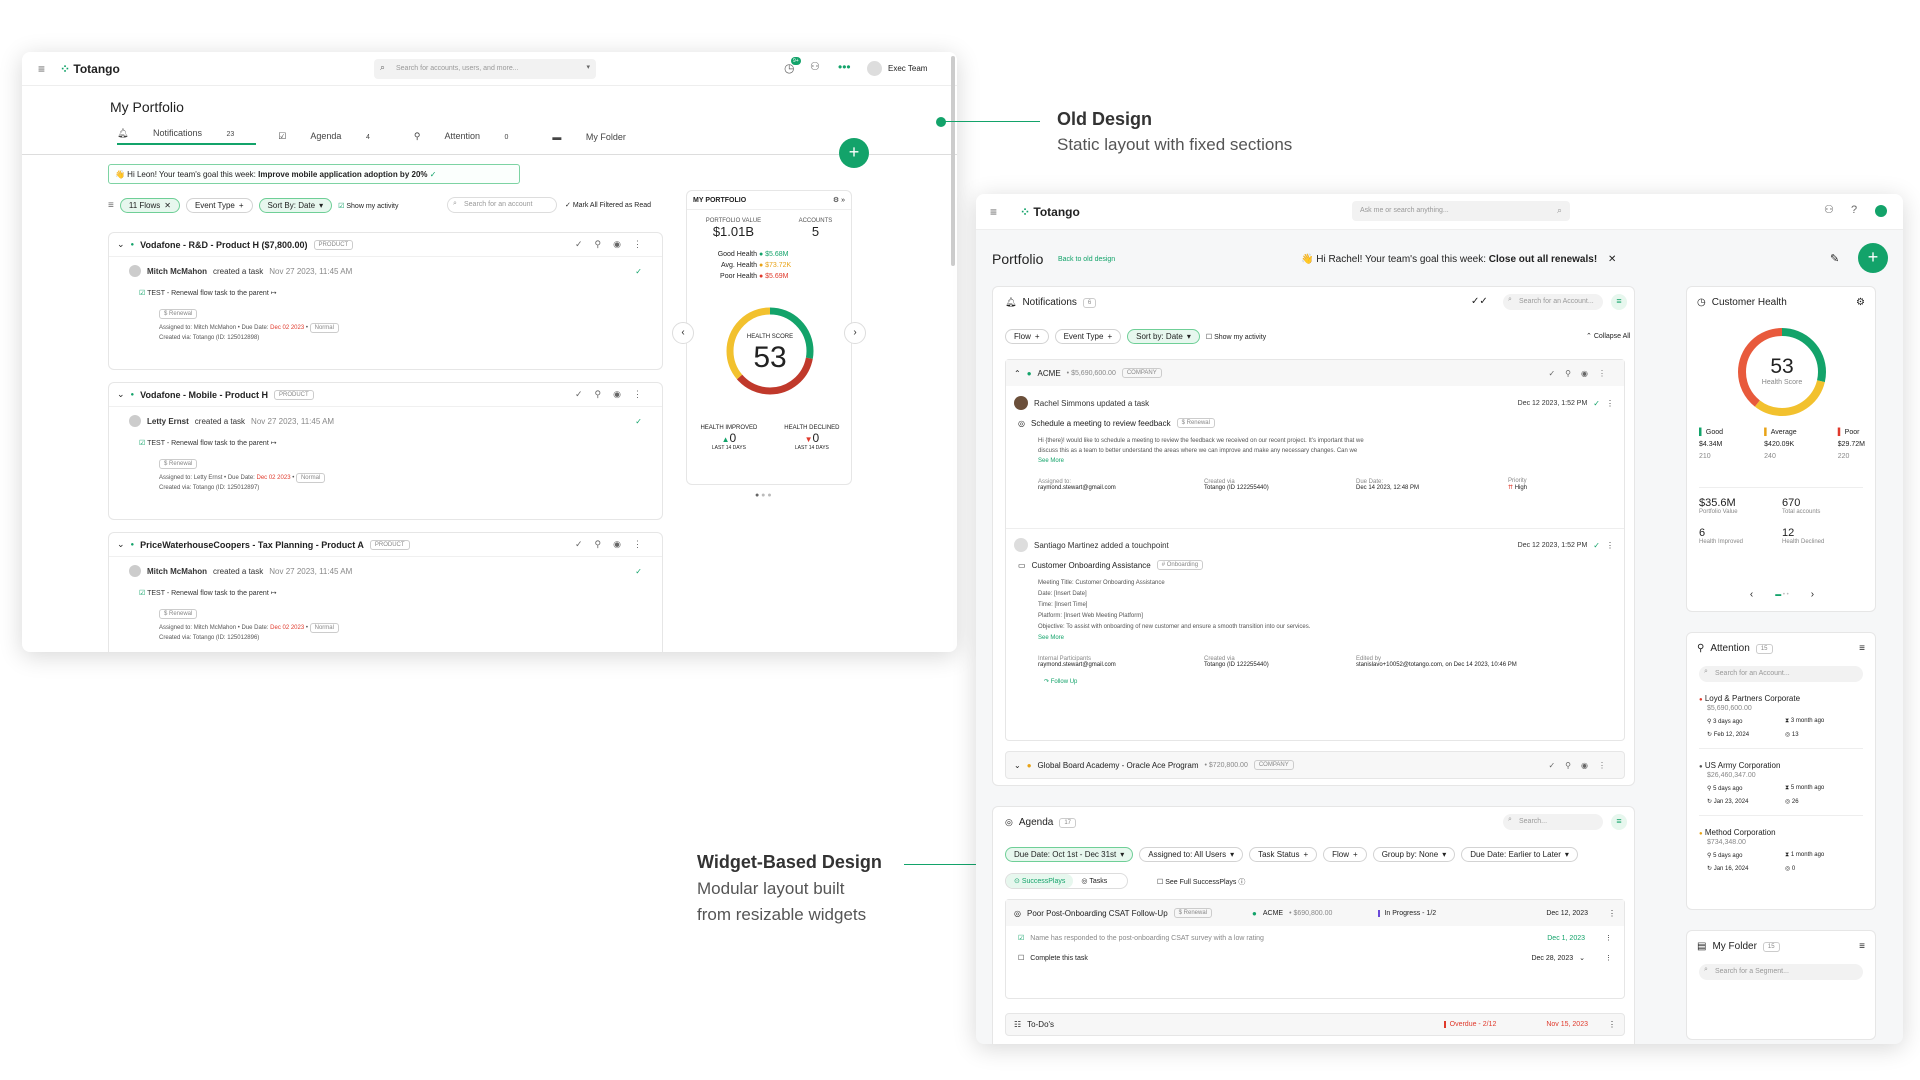  Describe the element at coordinates (763, 495) in the screenshot. I see `carousel-dots: ● ● ●` at that location.